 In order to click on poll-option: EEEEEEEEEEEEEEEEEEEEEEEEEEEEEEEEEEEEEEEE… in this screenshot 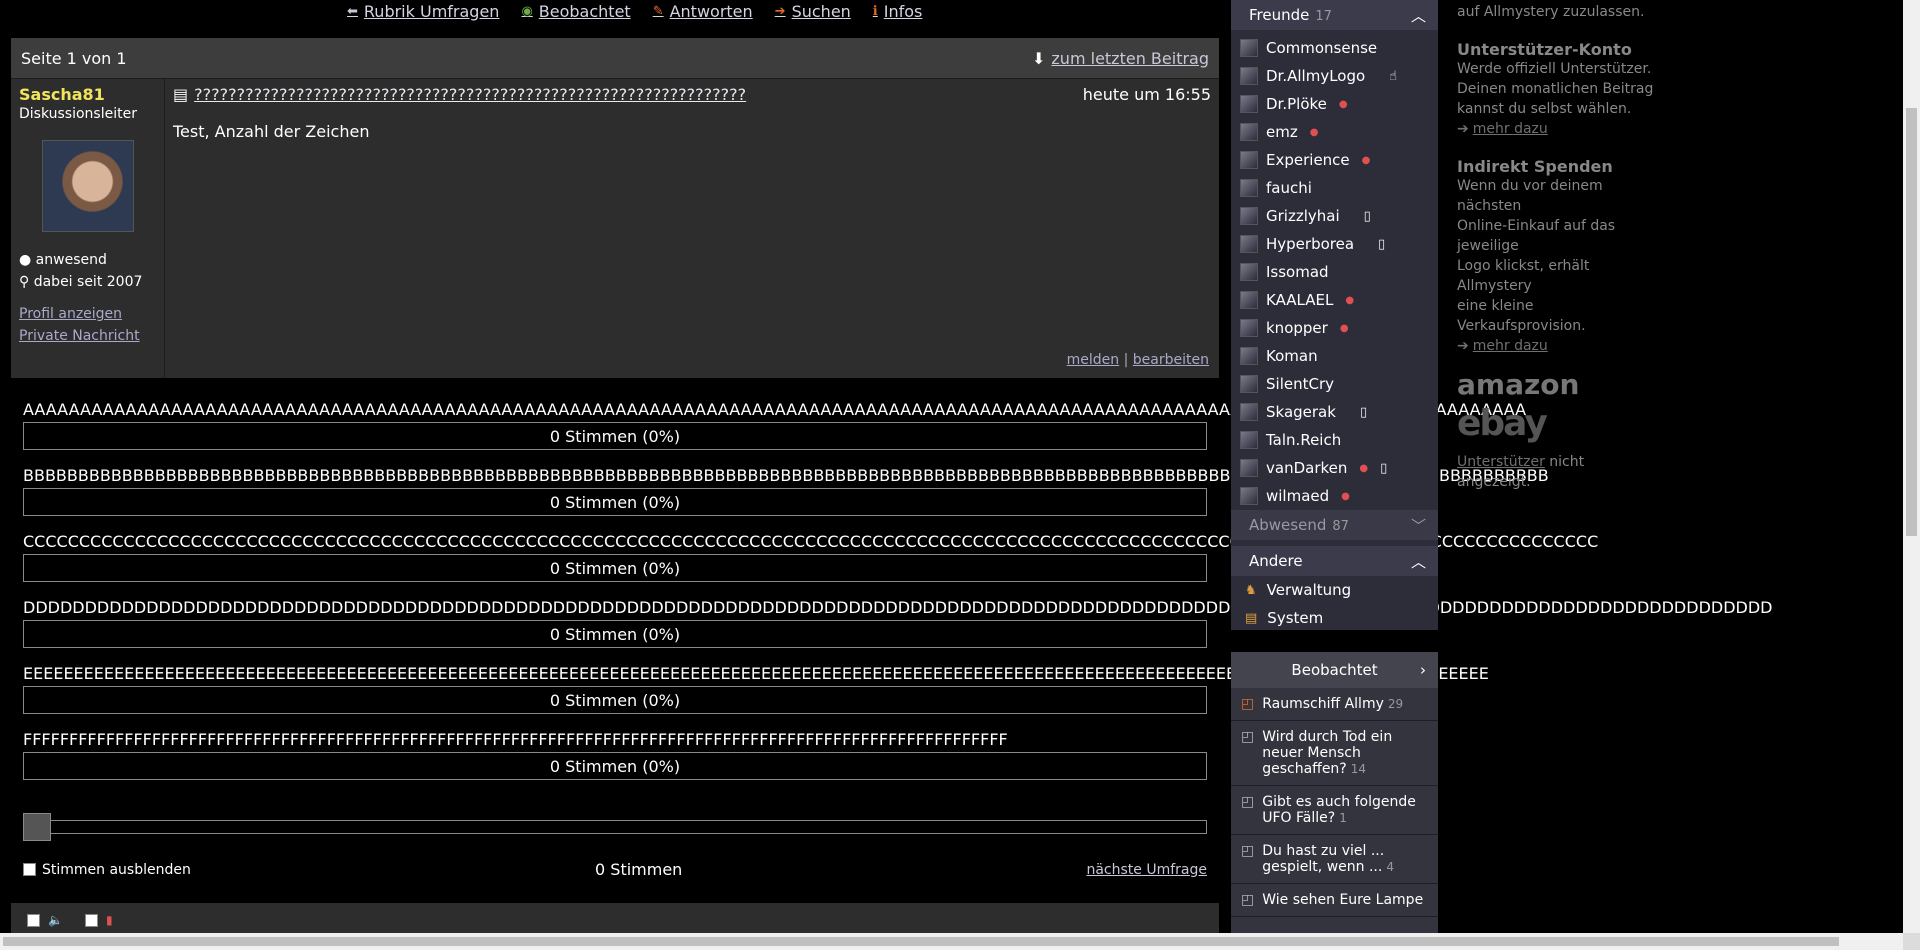, I will do `click(971, 689)`.